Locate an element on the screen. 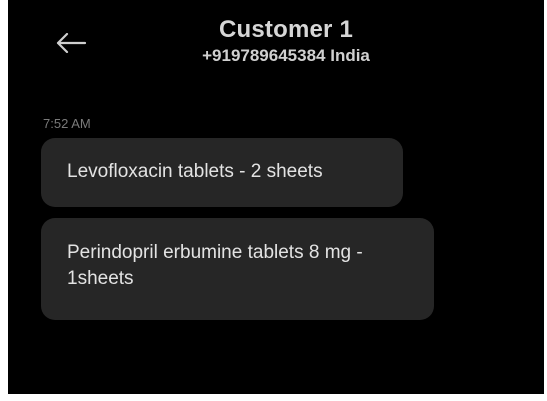 The image size is (547, 401). contact-name: Customer 1 is located at coordinates (286, 29).